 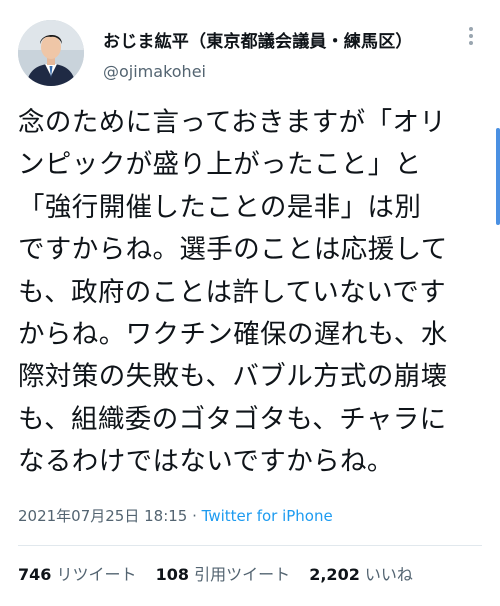 I want to click on display-name: おじま紘平（東京都議会議員・練馬区）, so click(x=258, y=39).